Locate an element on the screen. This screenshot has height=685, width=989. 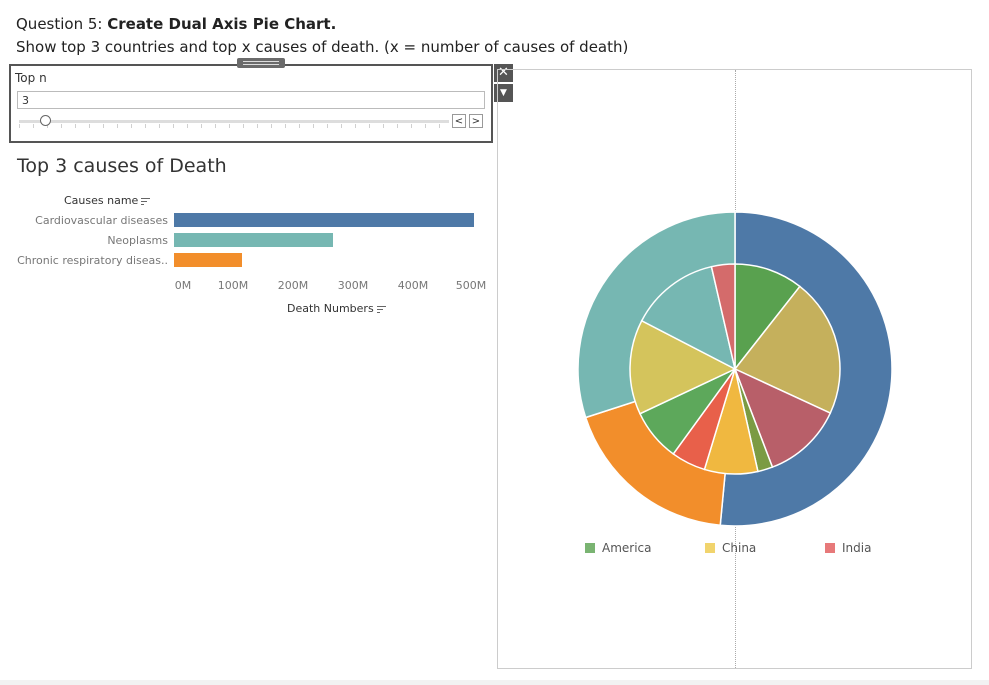
step-next-button: > is located at coordinates (476, 121).